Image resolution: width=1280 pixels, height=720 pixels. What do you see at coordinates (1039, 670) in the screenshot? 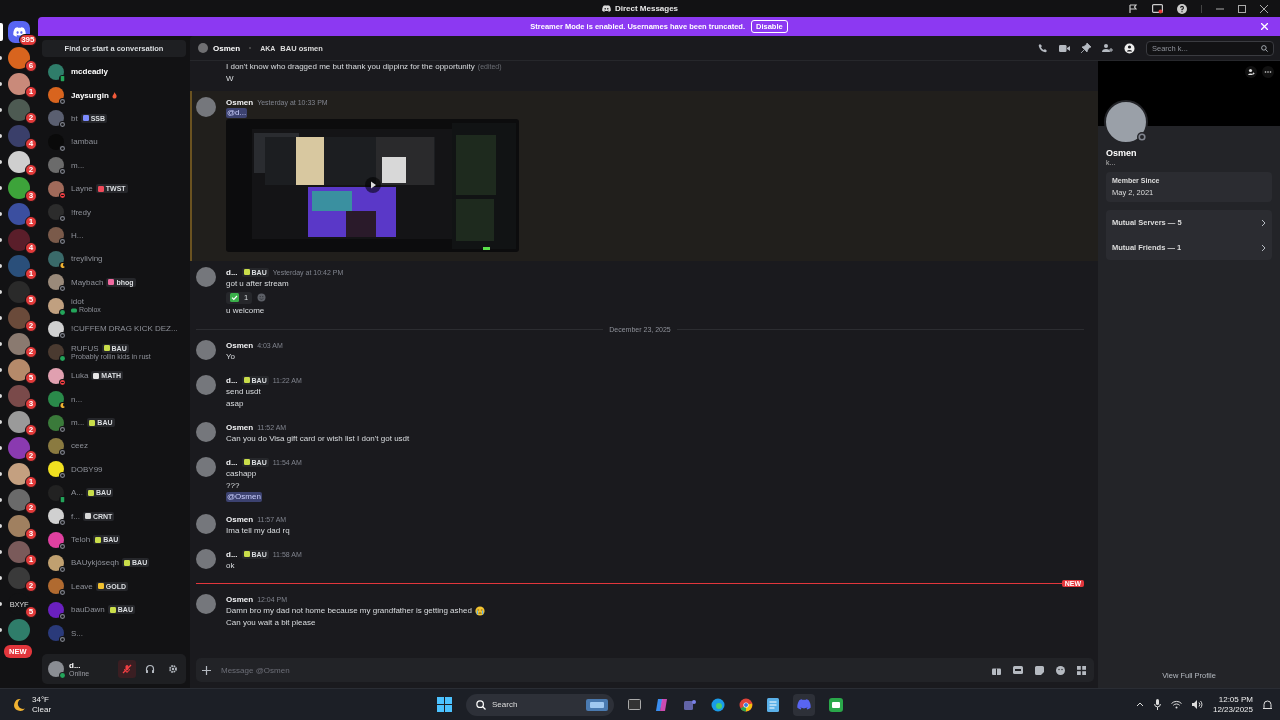
I see `sticker-icon` at bounding box center [1039, 670].